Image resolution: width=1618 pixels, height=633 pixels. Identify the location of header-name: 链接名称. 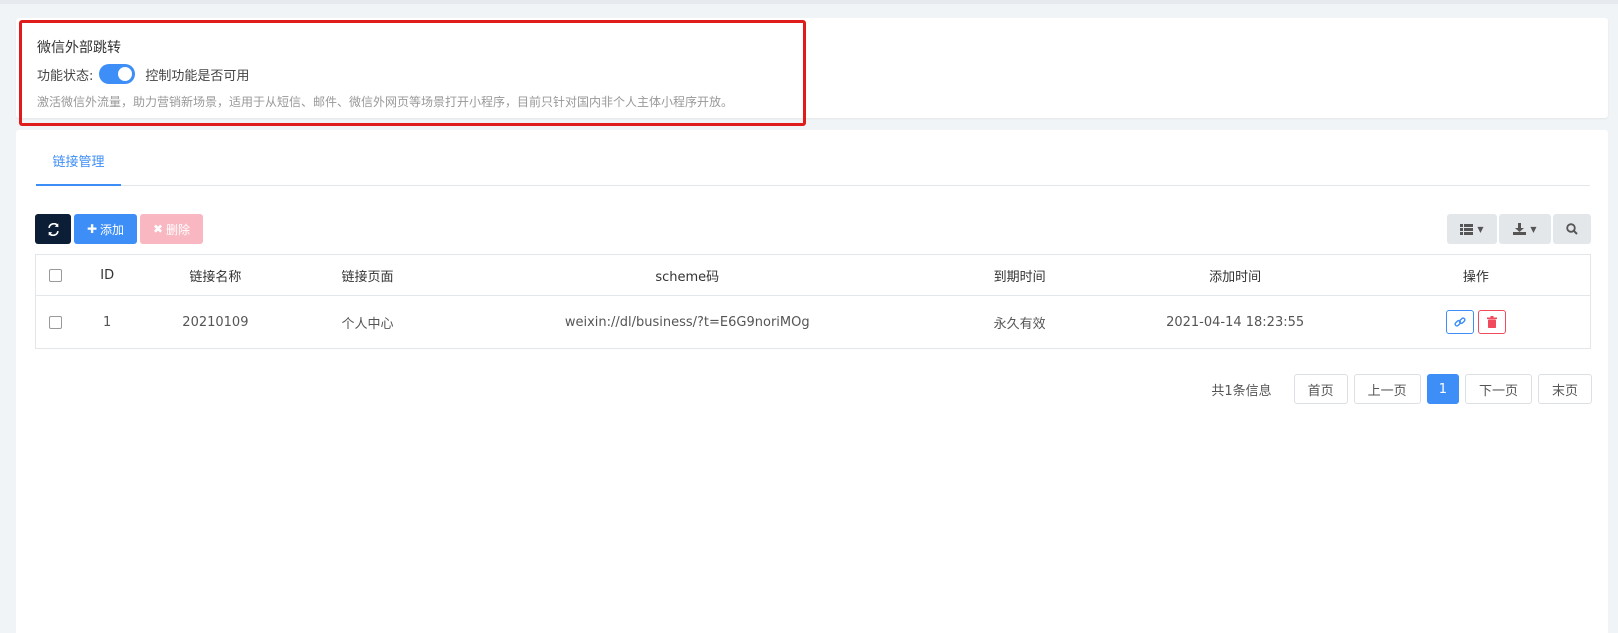
(215, 275).